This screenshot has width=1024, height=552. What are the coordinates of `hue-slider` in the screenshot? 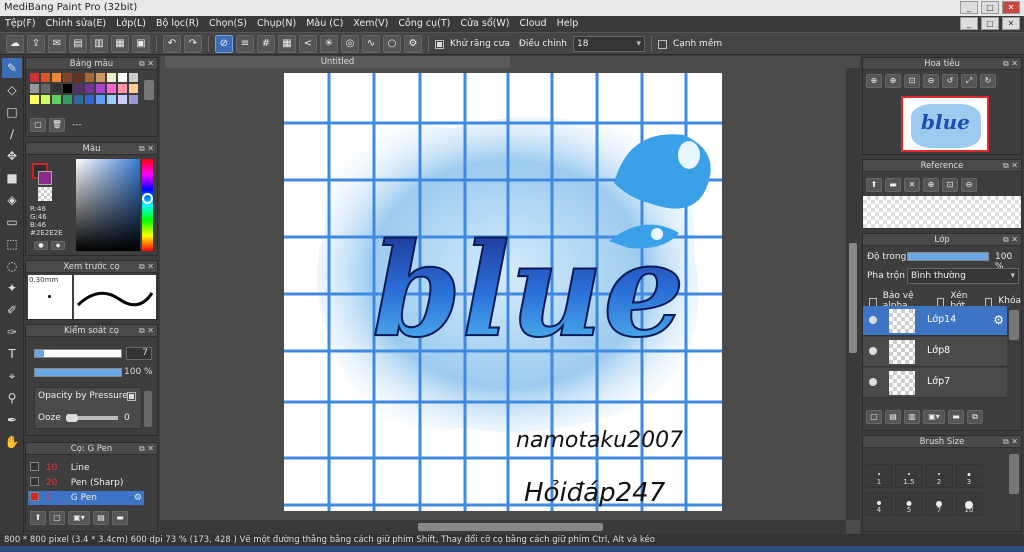 It's located at (147, 205).